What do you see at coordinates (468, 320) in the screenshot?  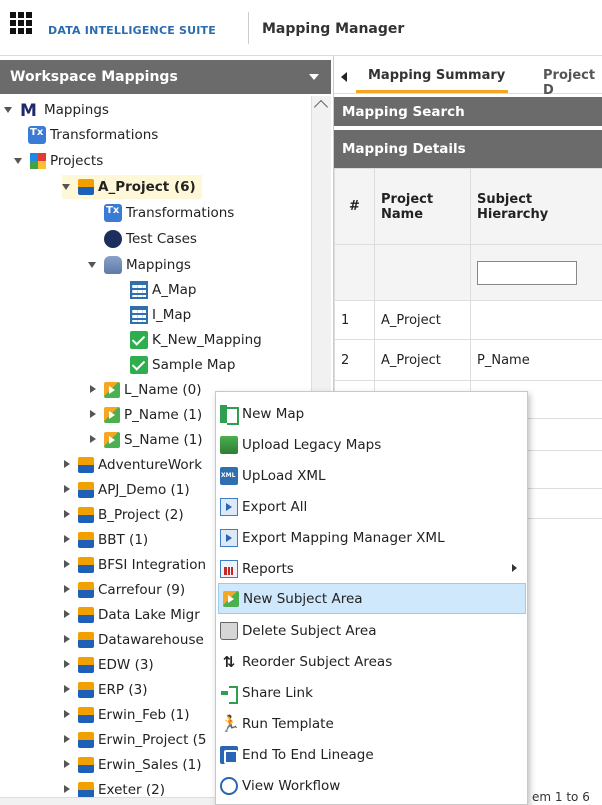 I see `table-row: 1 A_Project` at bounding box center [468, 320].